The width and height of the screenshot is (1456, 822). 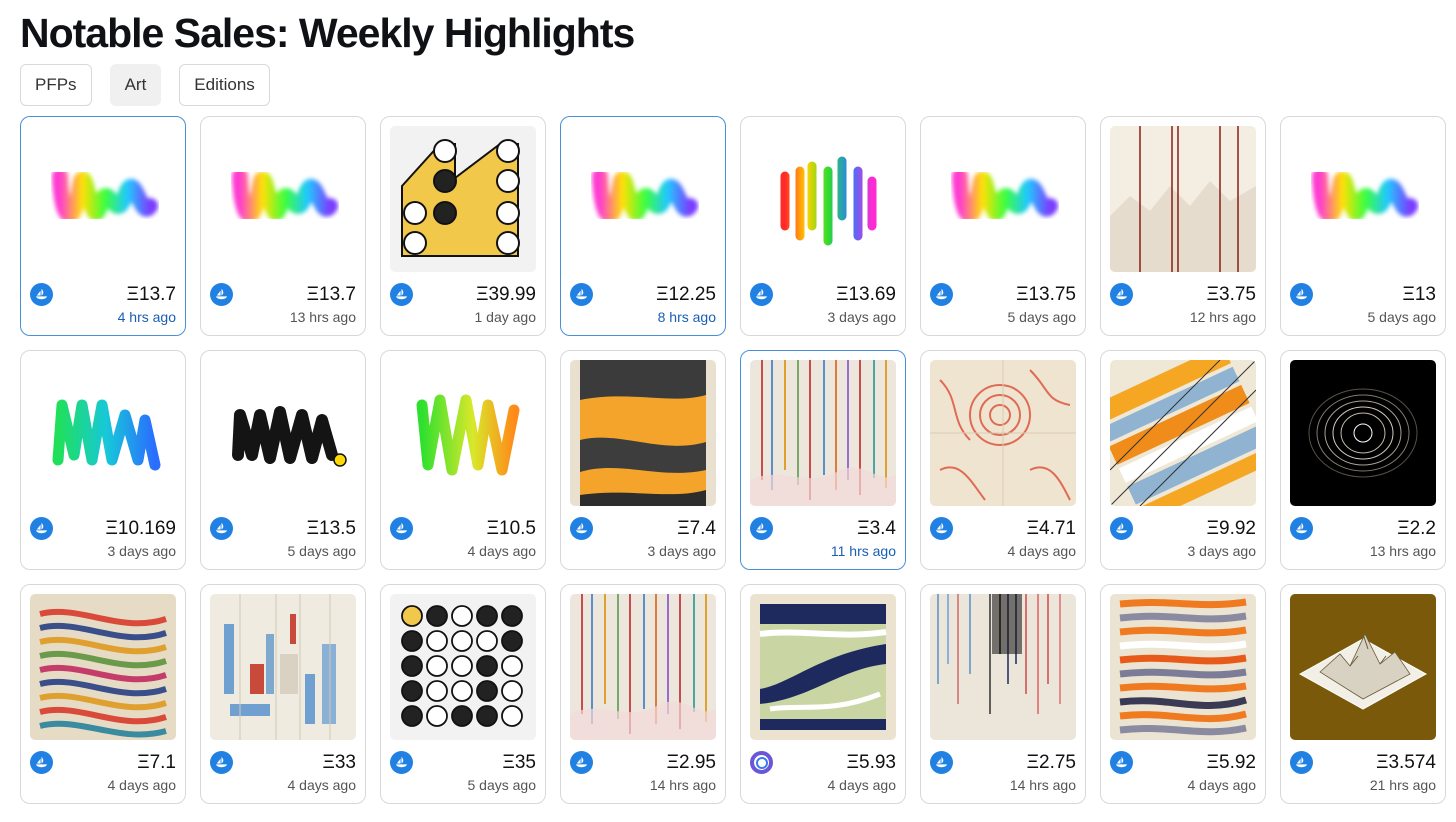 What do you see at coordinates (863, 551) in the screenshot?
I see `sale-time: 11 hrs ago` at bounding box center [863, 551].